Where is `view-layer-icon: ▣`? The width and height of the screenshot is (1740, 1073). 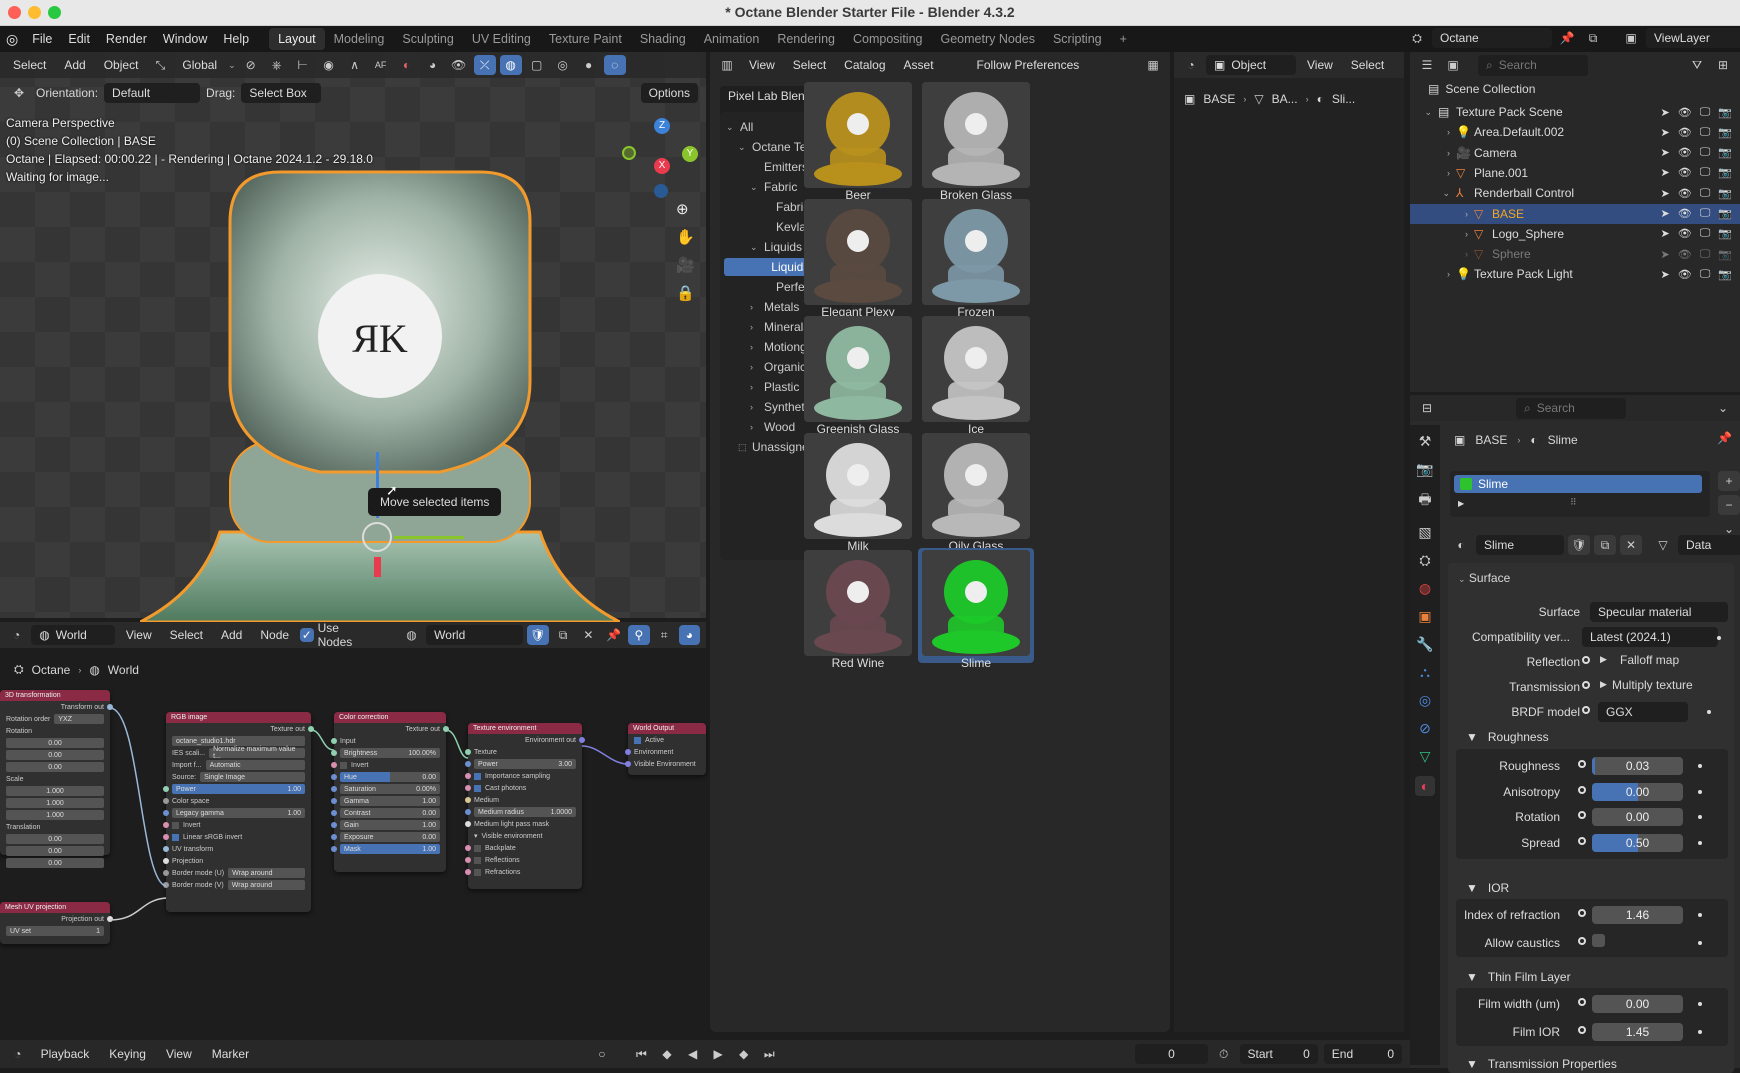
view-layer-icon: ▣ is located at coordinates (1631, 38).